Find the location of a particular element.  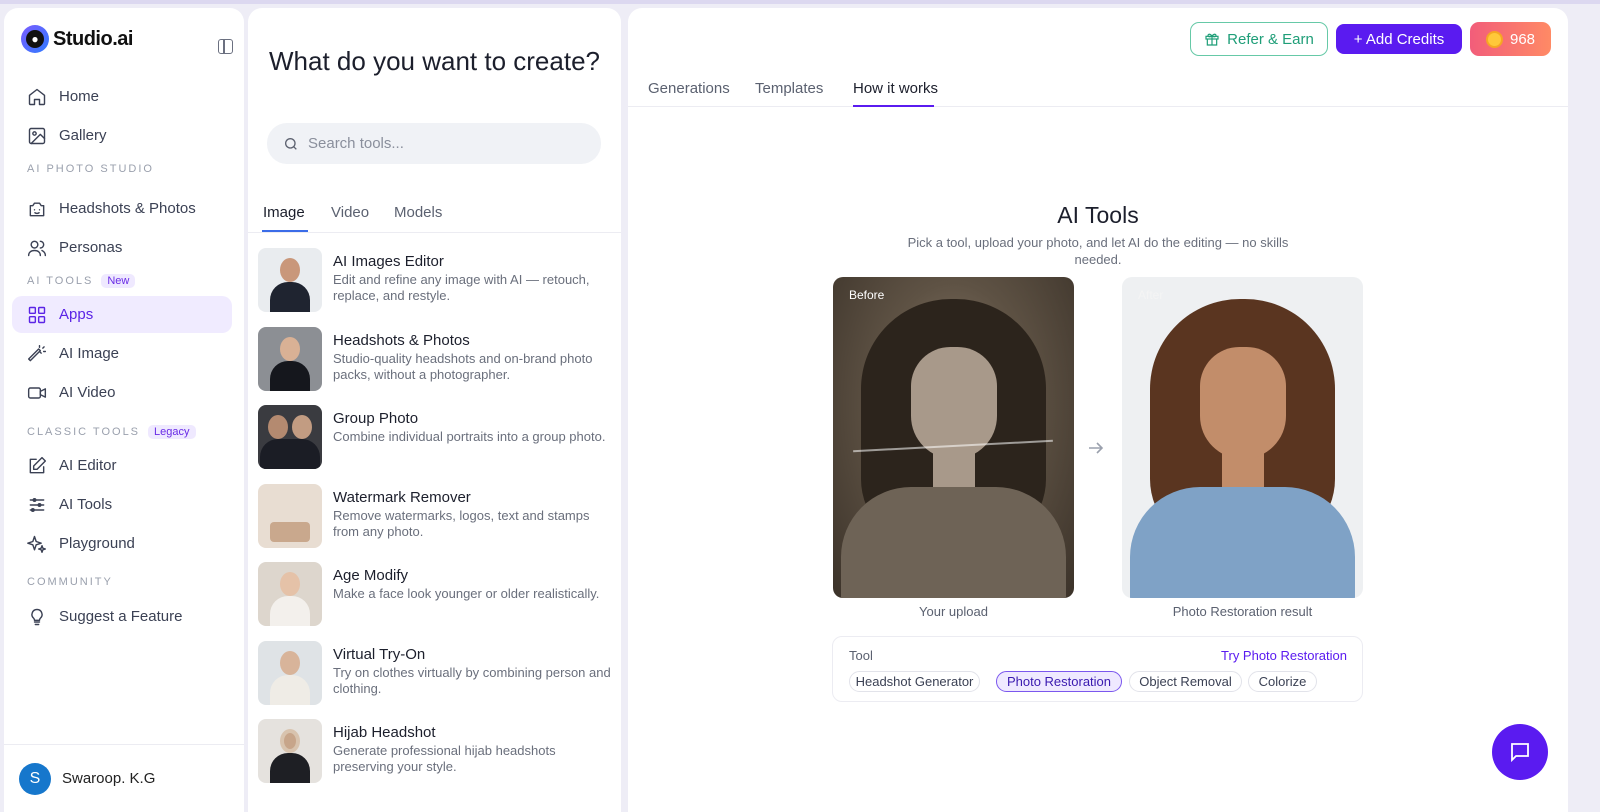

gift-icon is located at coordinates (1212, 39).